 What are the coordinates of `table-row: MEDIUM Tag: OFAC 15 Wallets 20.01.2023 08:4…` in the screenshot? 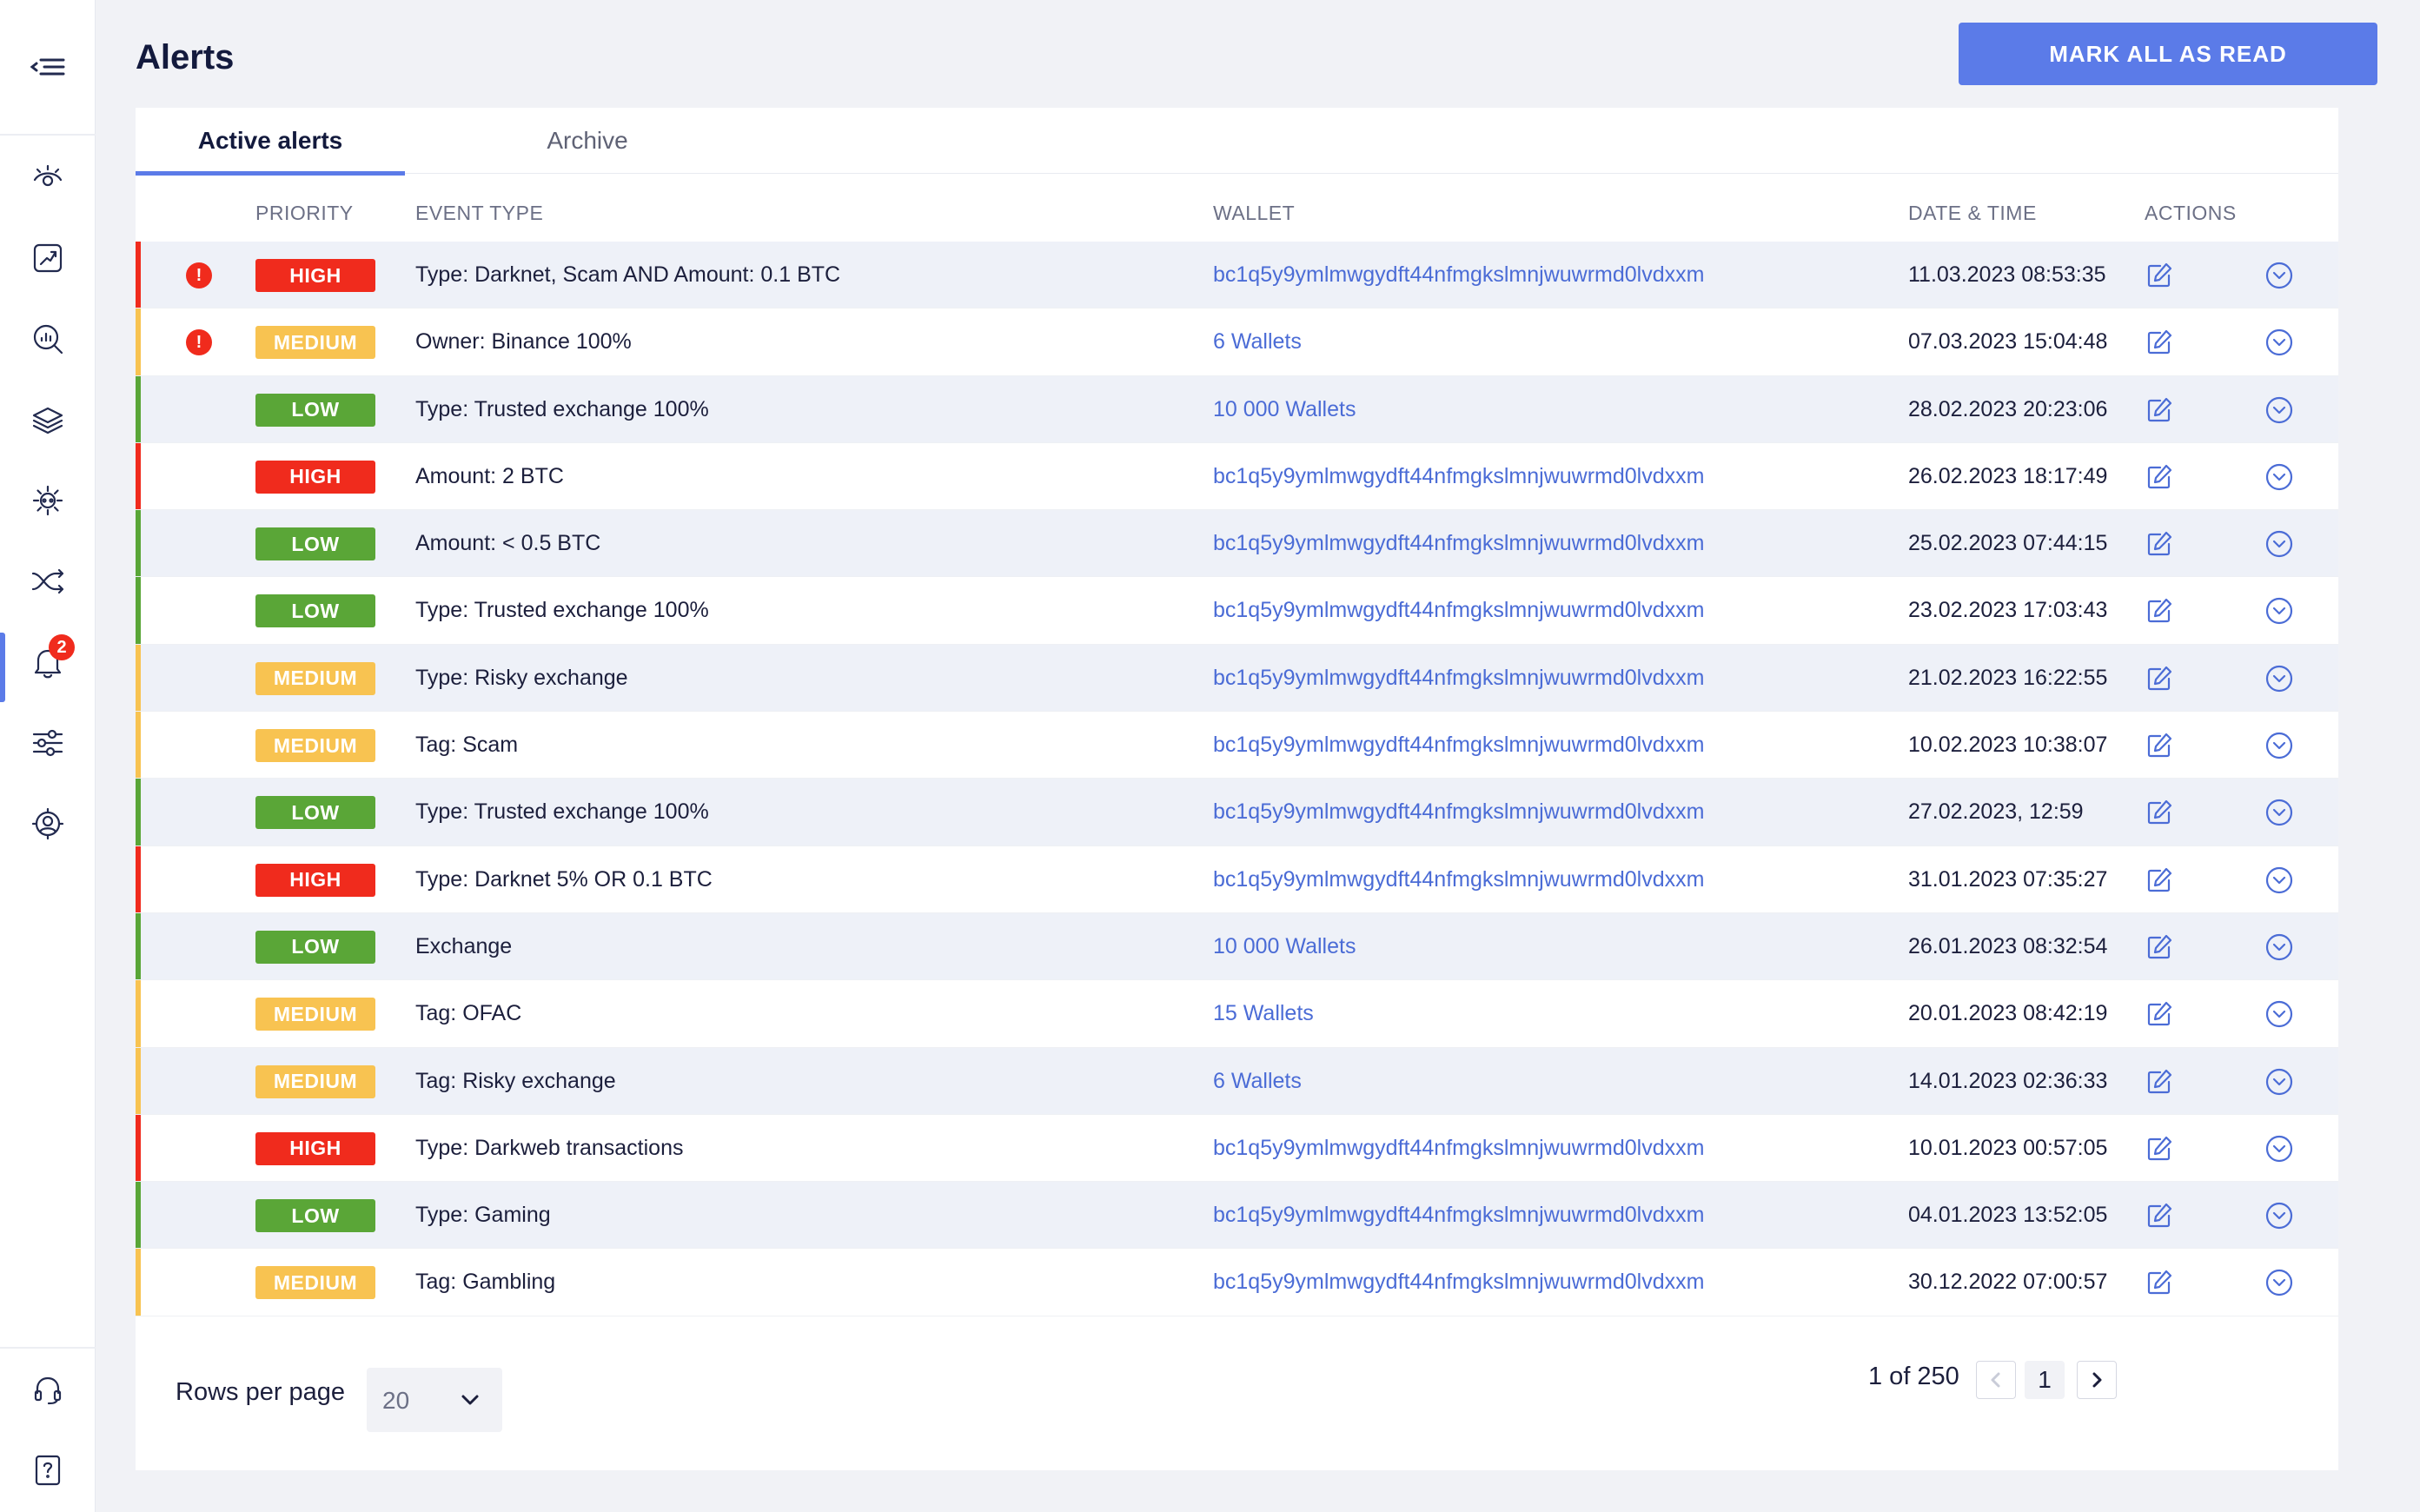 It's located at (1237, 1014).